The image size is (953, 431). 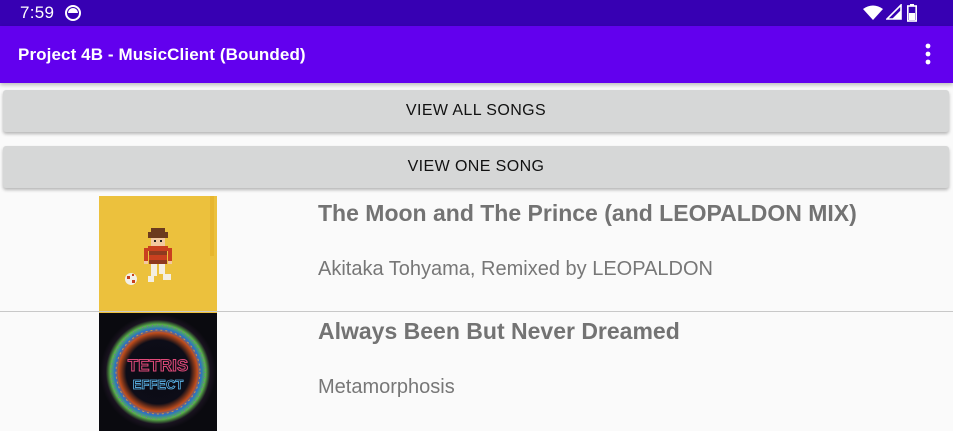 I want to click on cellular-signal-icon, so click(x=894, y=12).